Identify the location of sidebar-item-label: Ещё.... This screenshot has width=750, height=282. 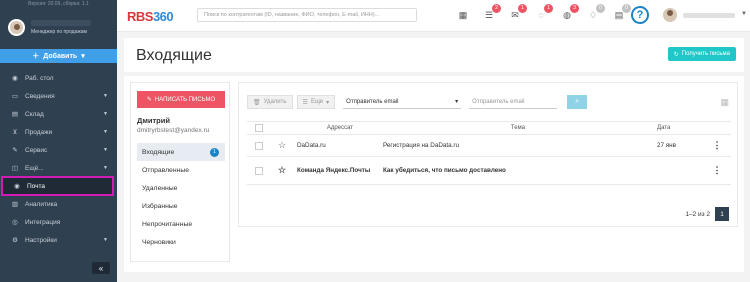
(34, 168).